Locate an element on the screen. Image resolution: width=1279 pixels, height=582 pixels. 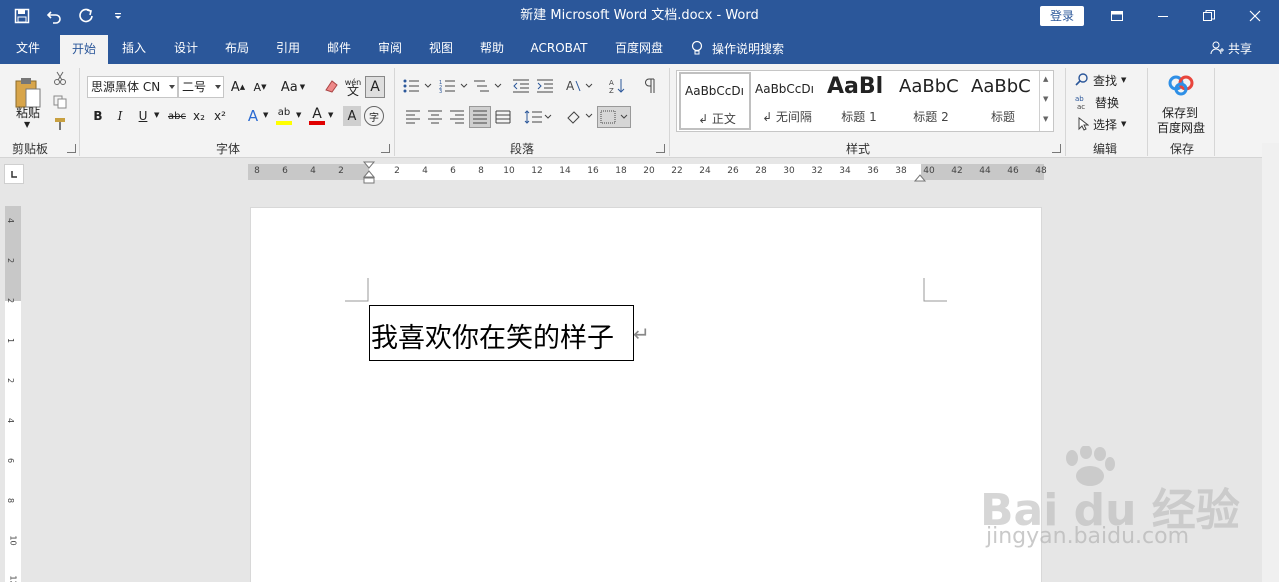
styles-scroll: ▲ ▼ ▼ is located at coordinates (1046, 101).